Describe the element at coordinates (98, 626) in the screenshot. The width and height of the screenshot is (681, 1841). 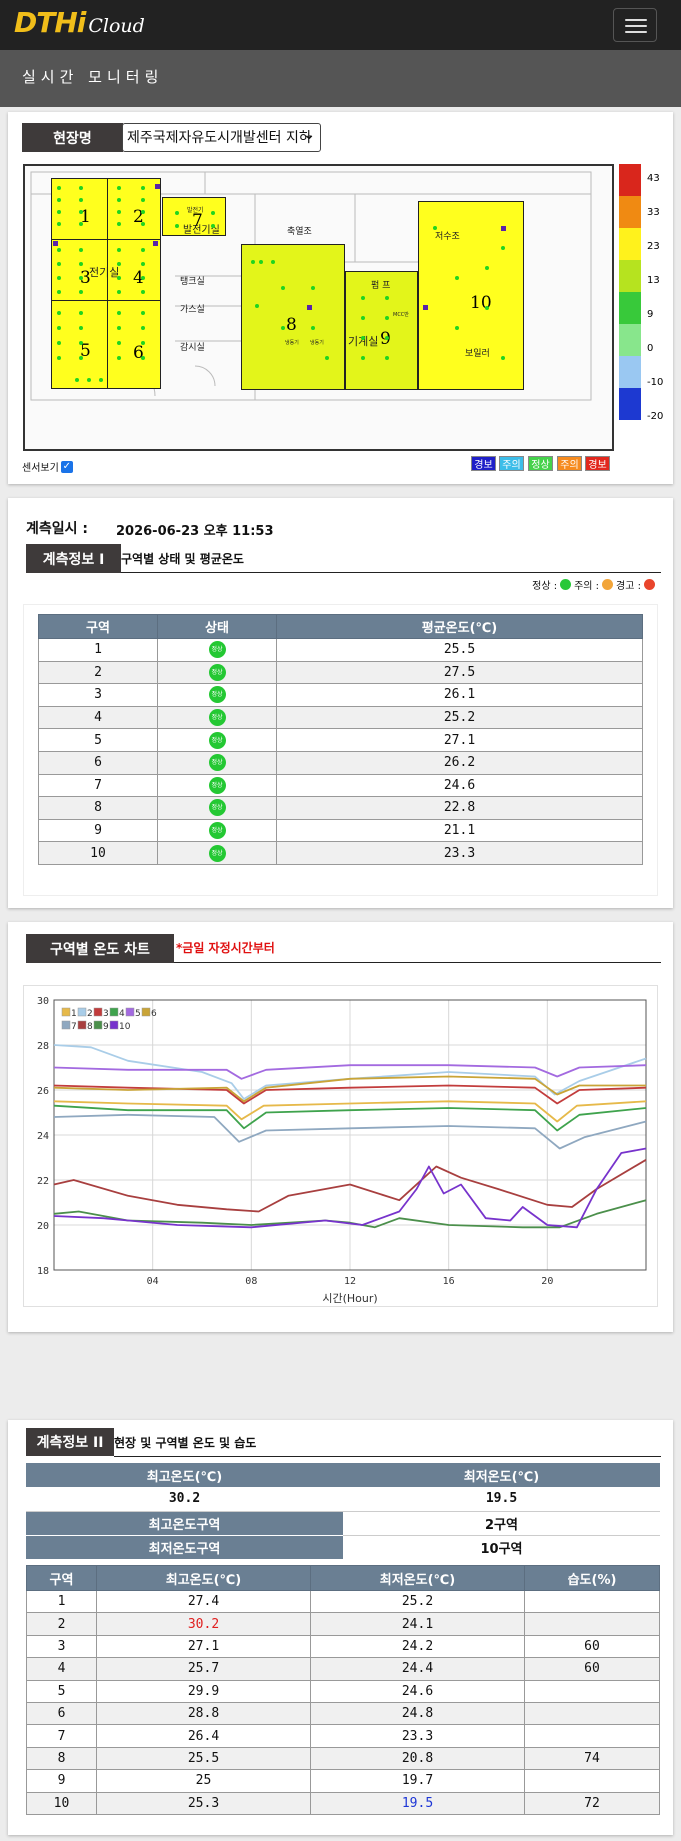
I see `col-zone: 구역` at that location.